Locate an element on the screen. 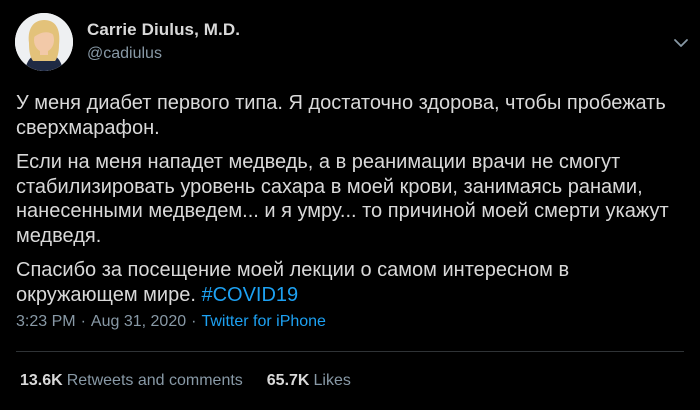 This screenshot has height=410, width=700. retweets-stat: 13.6K Retweets and comments is located at coordinates (131, 381).